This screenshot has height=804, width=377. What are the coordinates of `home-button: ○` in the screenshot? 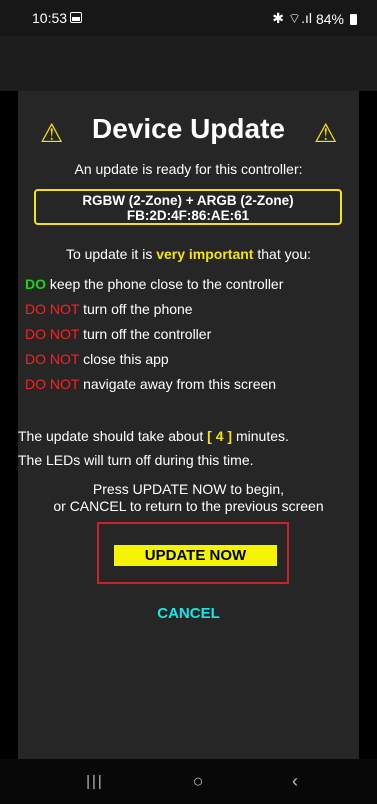 It's located at (198, 781).